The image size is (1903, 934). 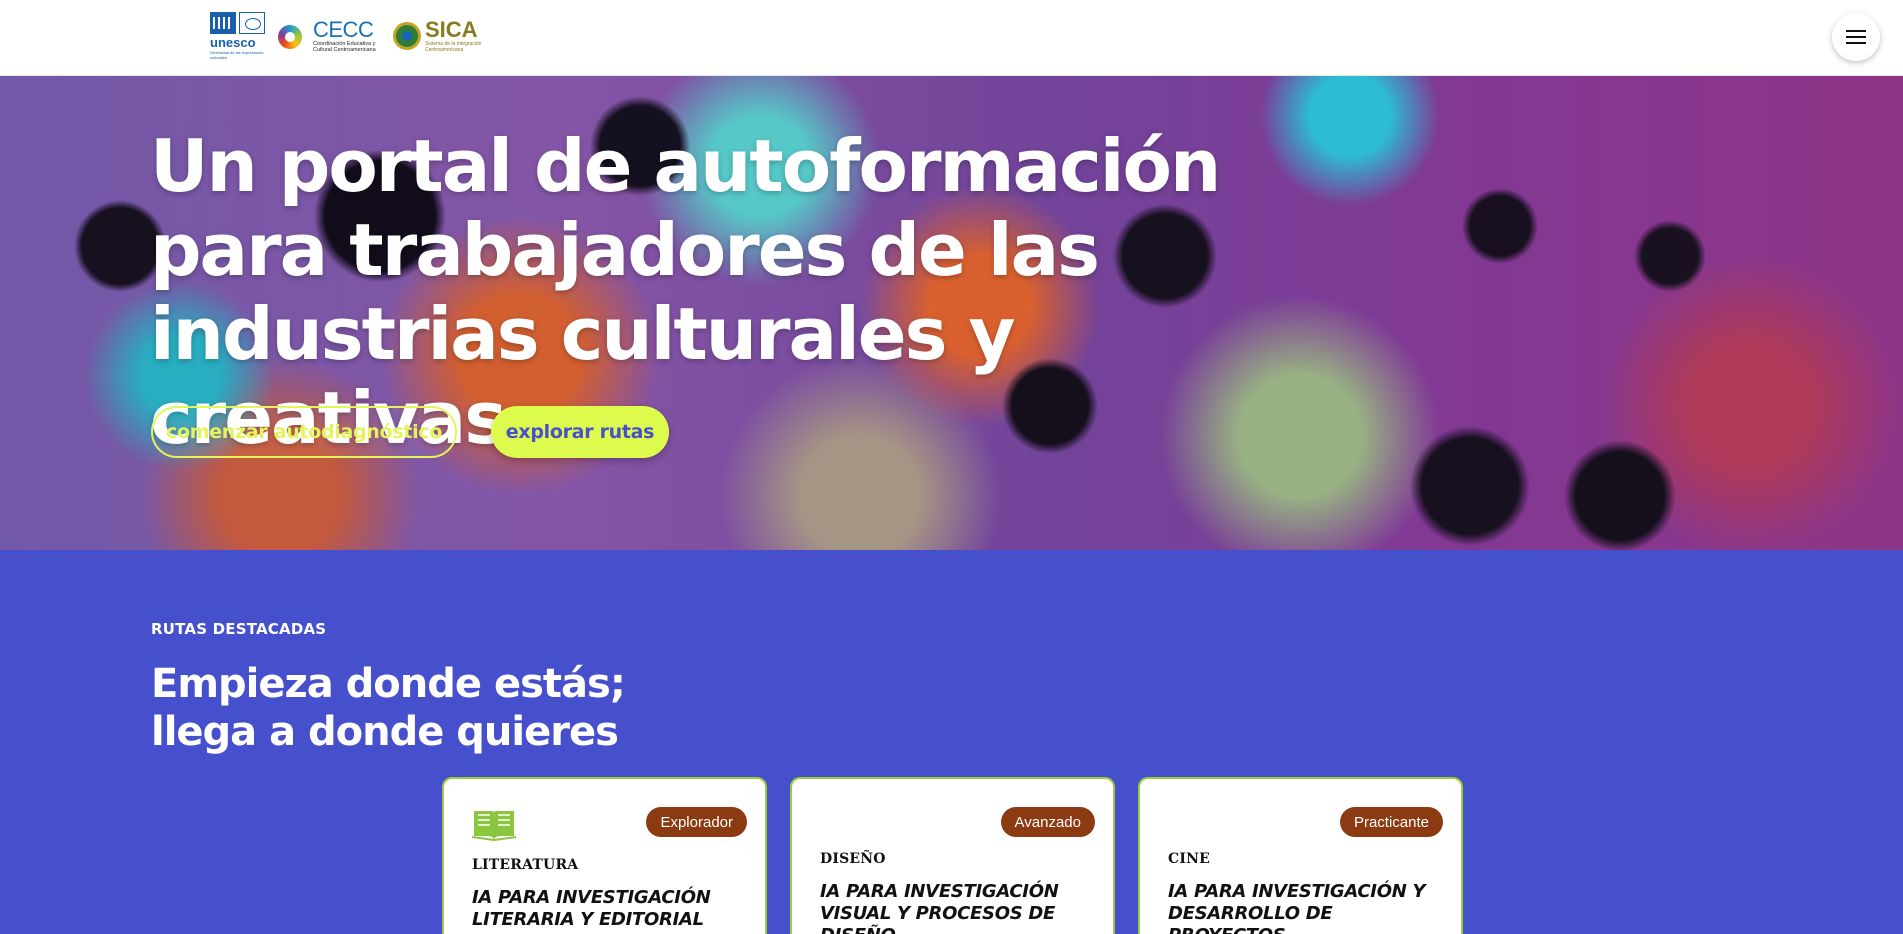 I want to click on route-category: CINE, so click(x=1189, y=859).